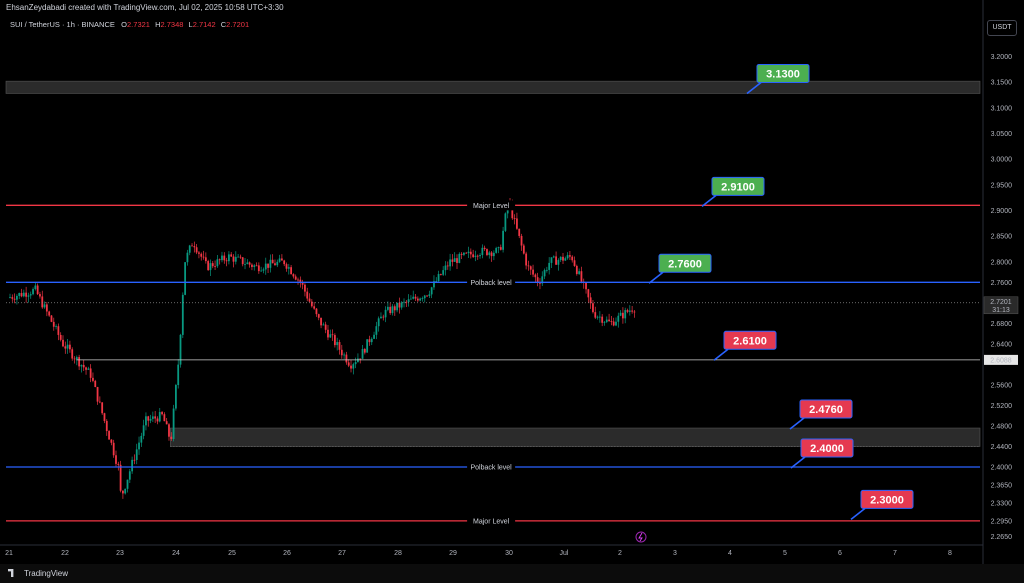 This screenshot has width=1024, height=583. What do you see at coordinates (120, 553) in the screenshot?
I see `x-tick-label: 23` at bounding box center [120, 553].